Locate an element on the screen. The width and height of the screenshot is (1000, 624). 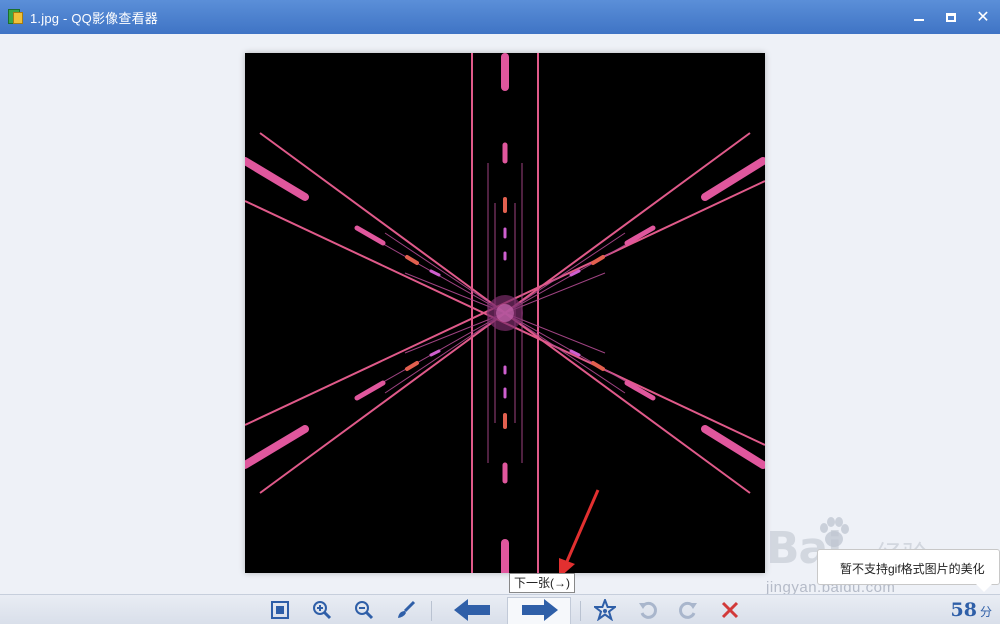
fit-window-icon is located at coordinates (280, 610).